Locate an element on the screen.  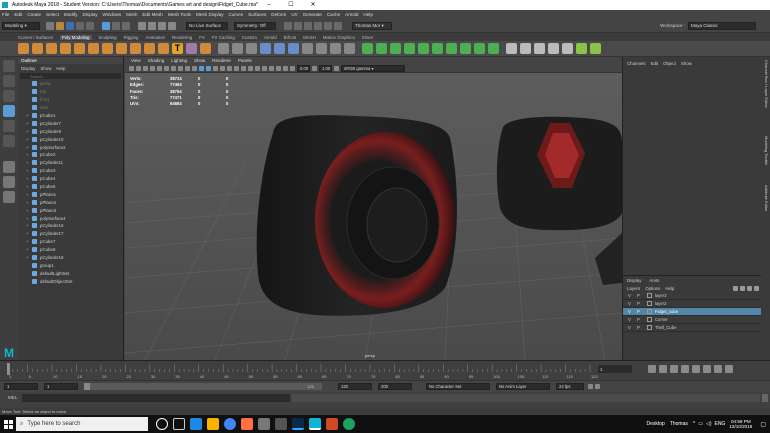
start-time-field: 1 is located at coordinates (21, 386).